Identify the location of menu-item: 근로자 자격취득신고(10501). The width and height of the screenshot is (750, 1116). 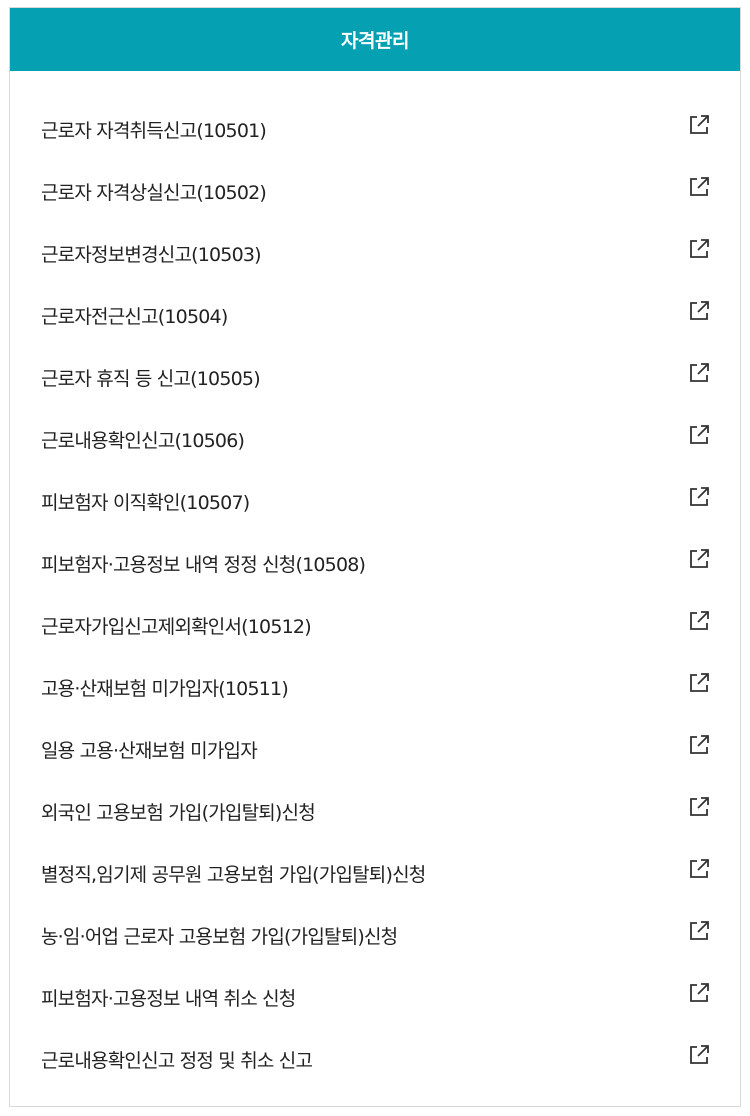
(375, 129).